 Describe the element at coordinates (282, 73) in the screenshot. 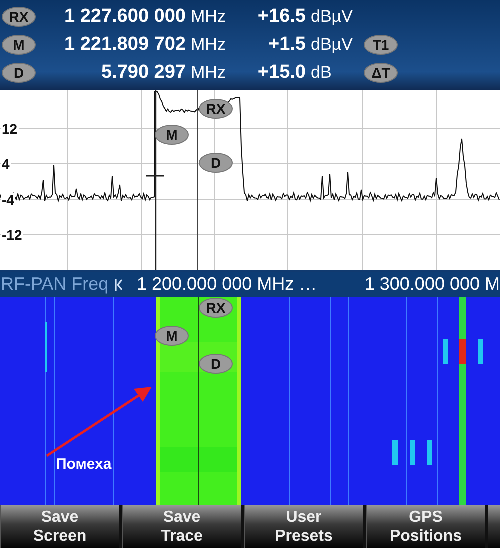

I see `level-value: +15.0` at that location.